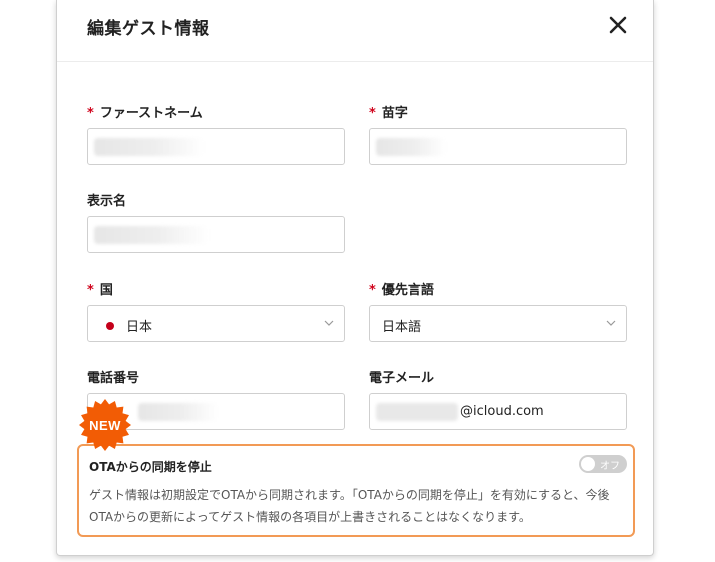 This screenshot has height=562, width=715. What do you see at coordinates (388, 113) in the screenshot?
I see `last-name-label: * 苗字` at bounding box center [388, 113].